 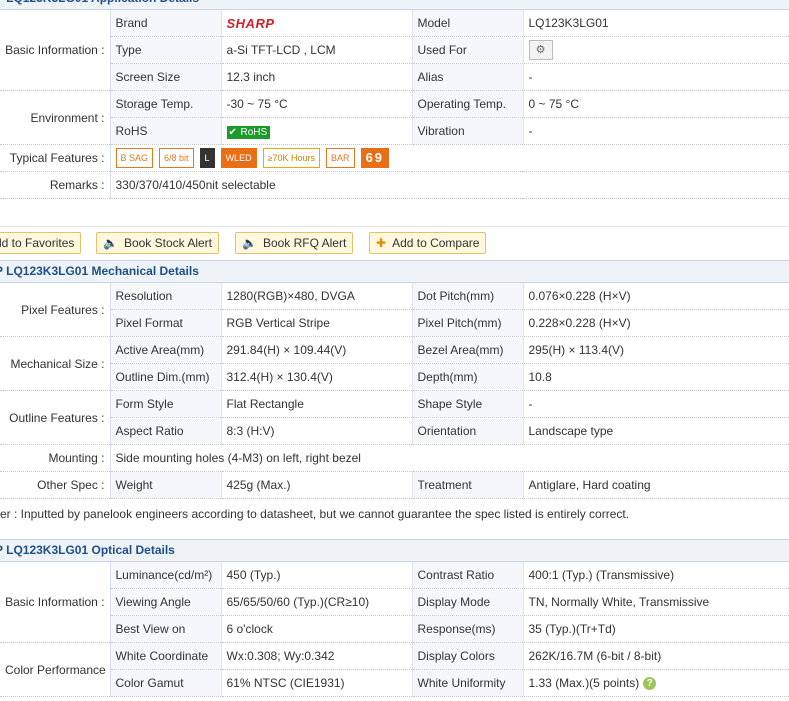 What do you see at coordinates (394, 5) in the screenshot?
I see `application-details-header: P LQ123K3LG01 Application Details` at bounding box center [394, 5].